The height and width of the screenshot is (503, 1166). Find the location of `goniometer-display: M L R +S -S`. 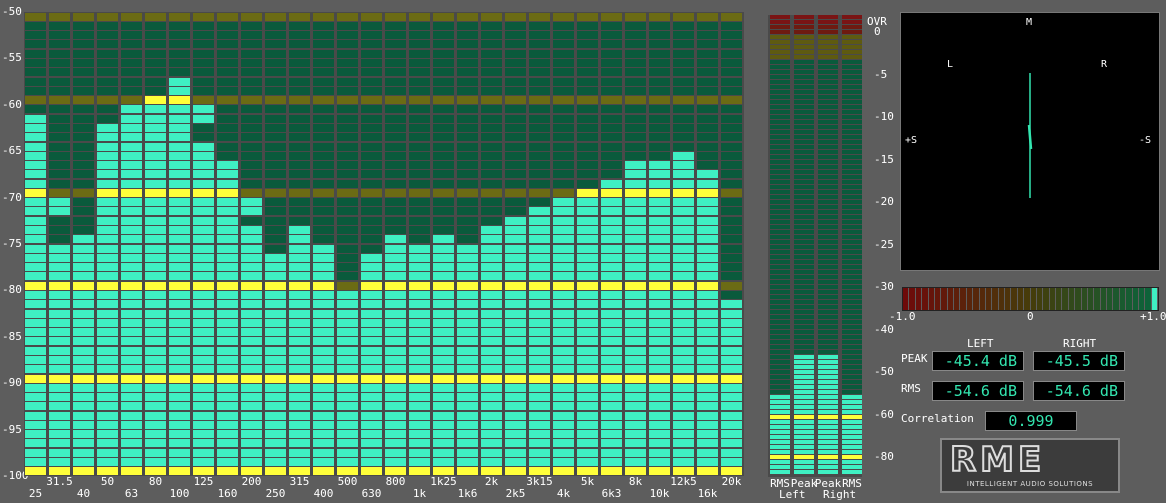

goniometer-display: M L R +S -S is located at coordinates (1030, 141).